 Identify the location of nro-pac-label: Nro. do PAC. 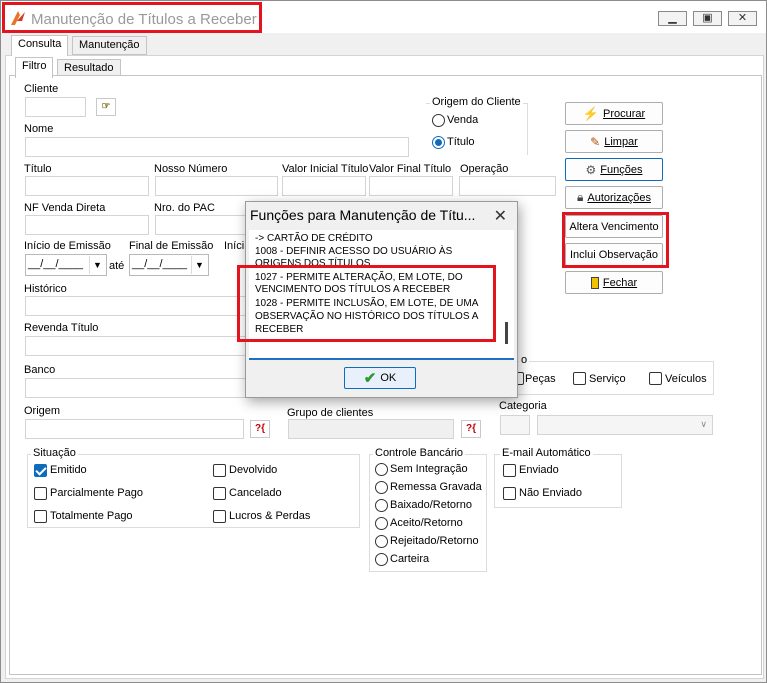
(184, 208).